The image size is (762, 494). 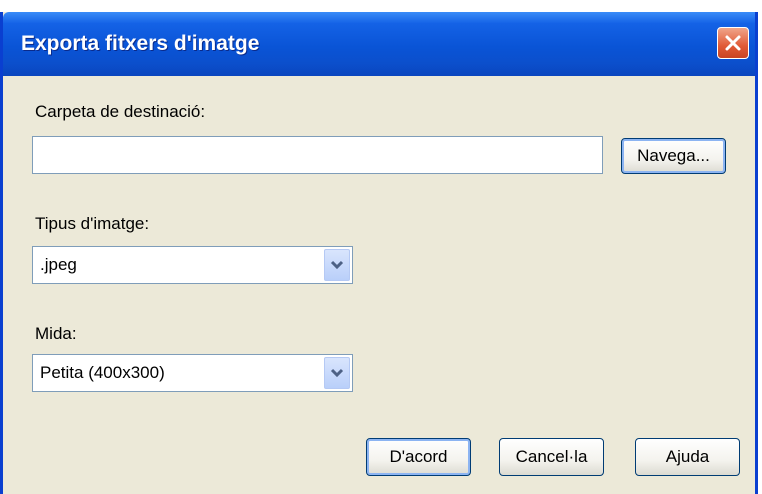 I want to click on destination-label: Carpeta de destinació:, so click(x=120, y=111).